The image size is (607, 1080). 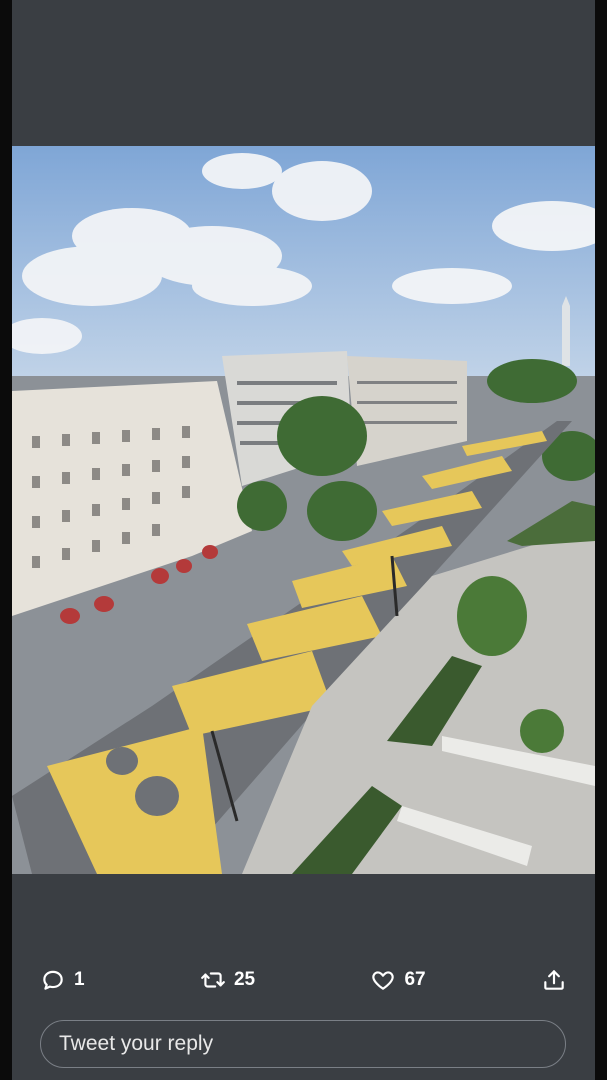 What do you see at coordinates (415, 979) in the screenshot?
I see `like-count: 67` at bounding box center [415, 979].